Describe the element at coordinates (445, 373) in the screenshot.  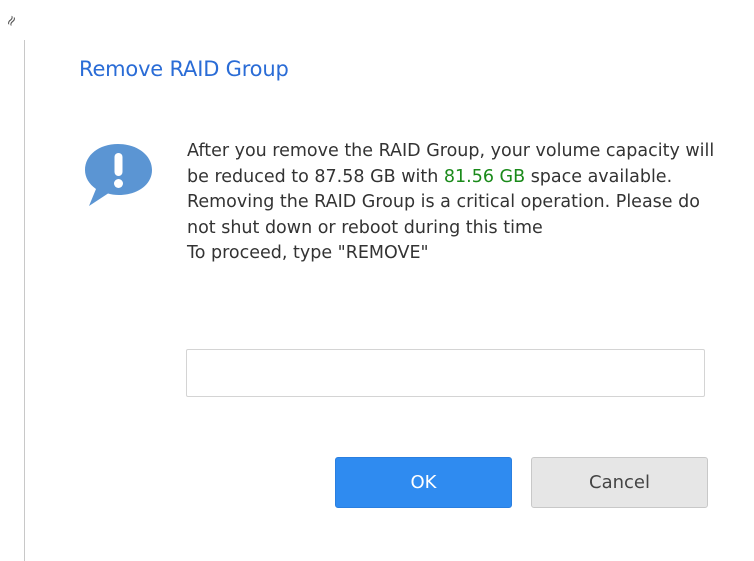
I see `confirm-remove-input` at that location.